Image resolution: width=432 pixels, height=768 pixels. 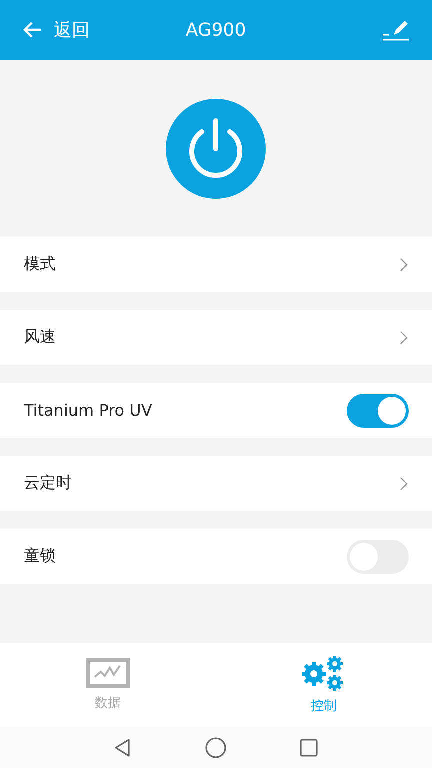 I want to click on settings-row: 童锁, so click(x=216, y=556).